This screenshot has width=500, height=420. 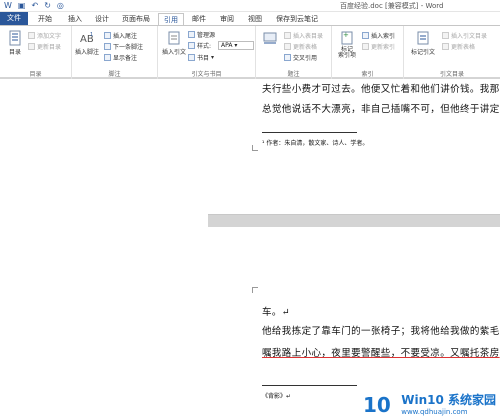 I want to click on caption-icon, so click(x=270, y=38).